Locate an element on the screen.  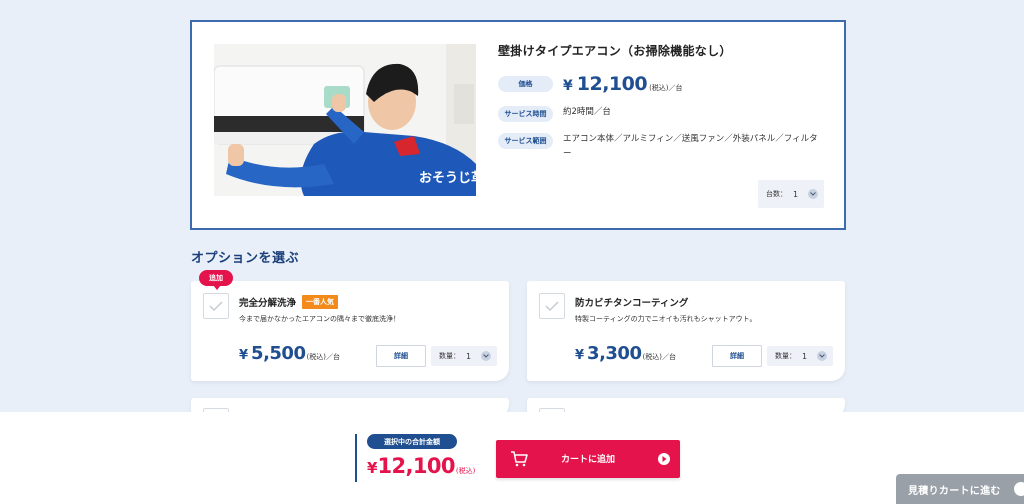
option-price-value: 5,500 is located at coordinates (278, 353).